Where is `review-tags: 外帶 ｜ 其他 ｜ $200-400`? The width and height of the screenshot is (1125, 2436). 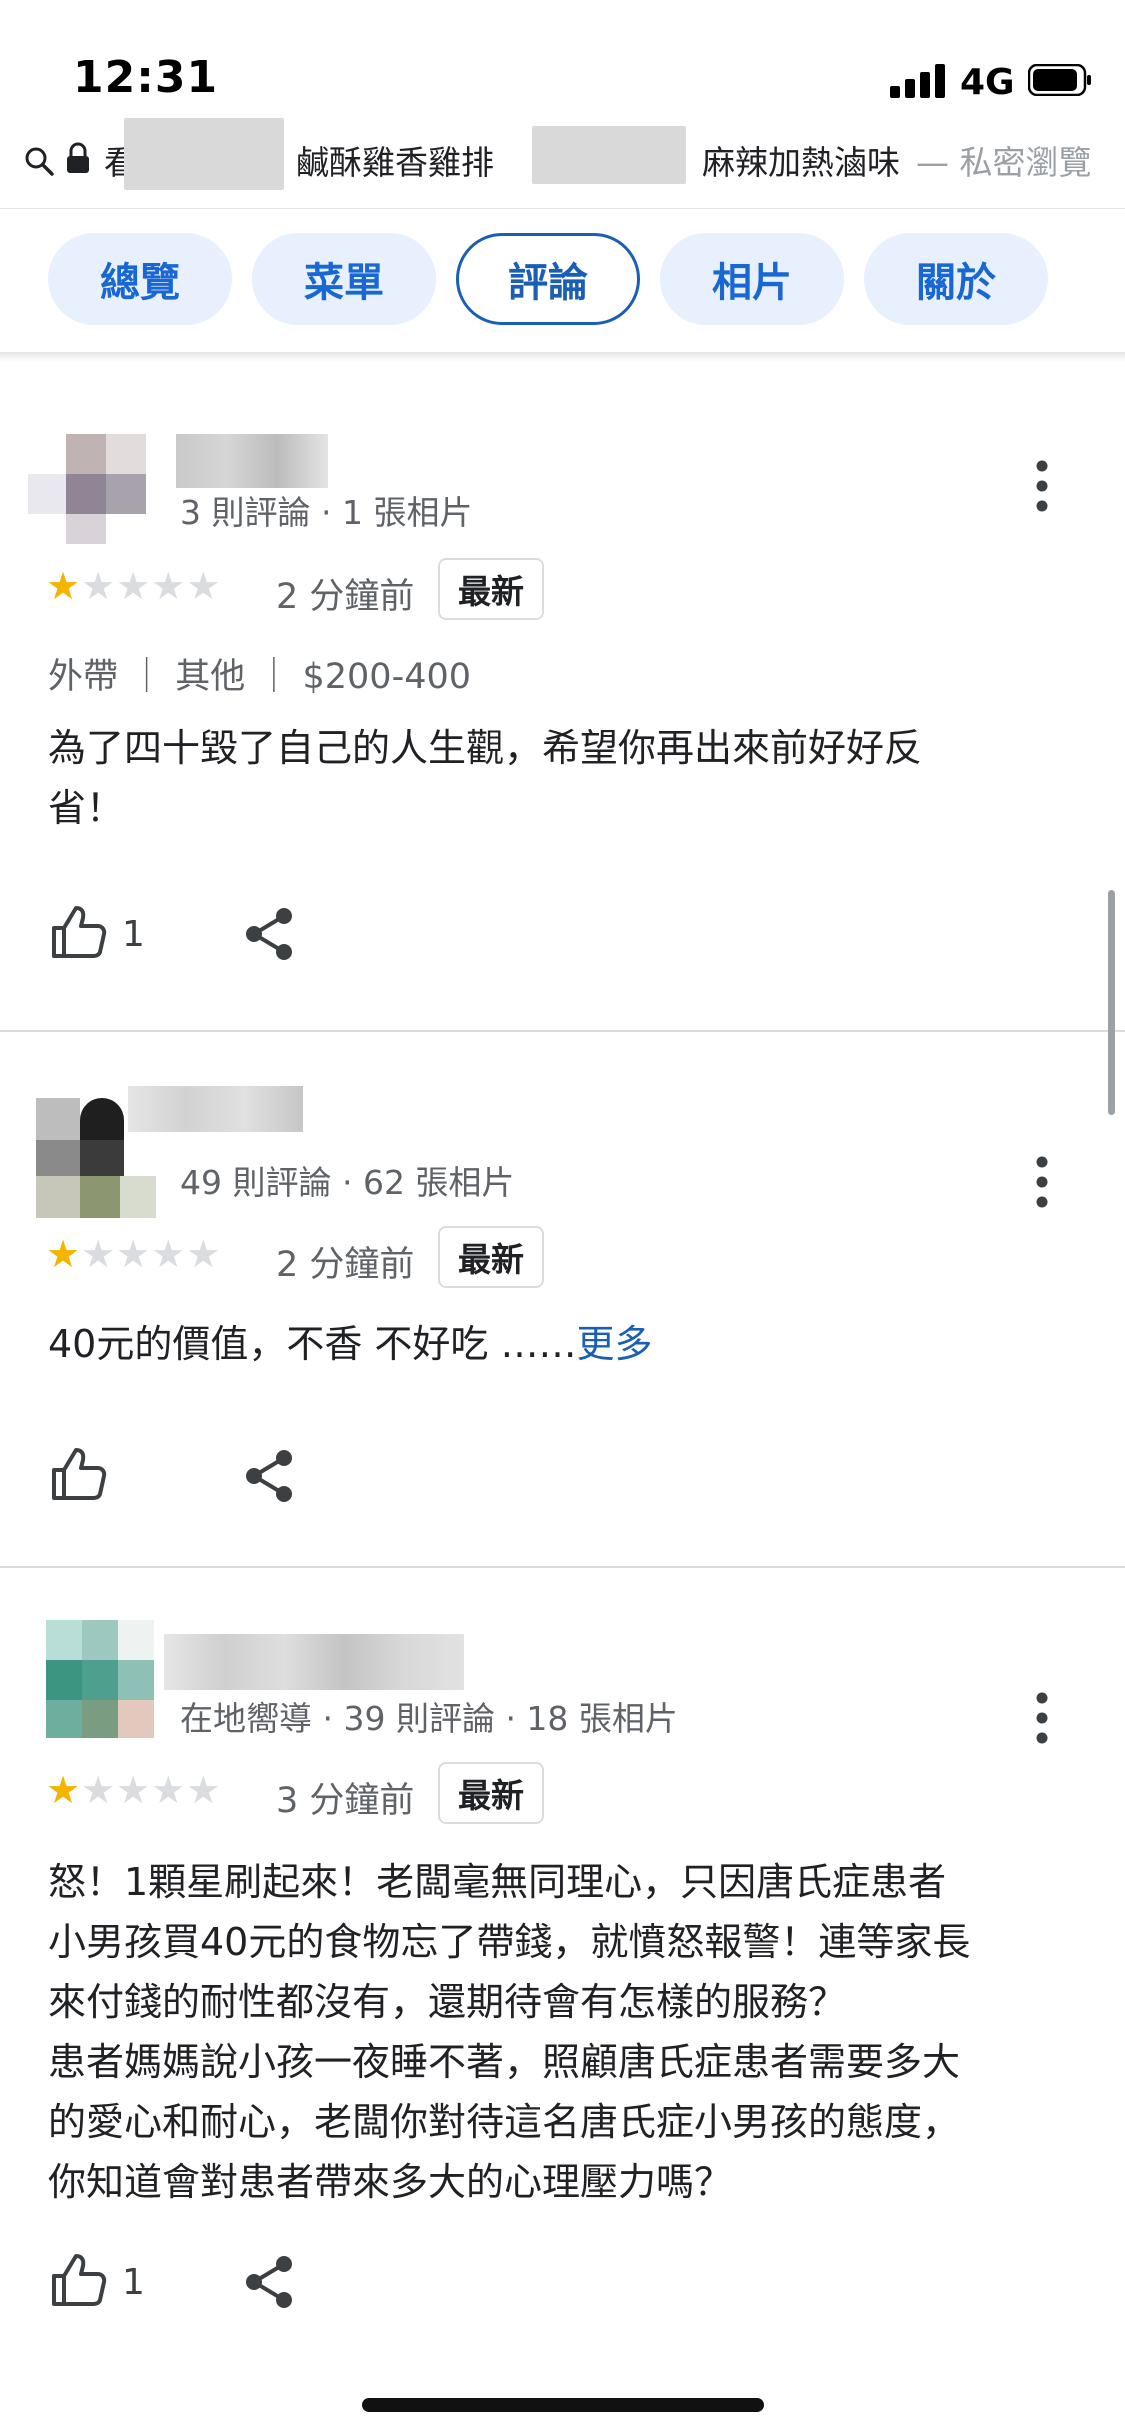
review-tags: 外帶 ｜ 其他 ｜ $200-400 is located at coordinates (260, 677).